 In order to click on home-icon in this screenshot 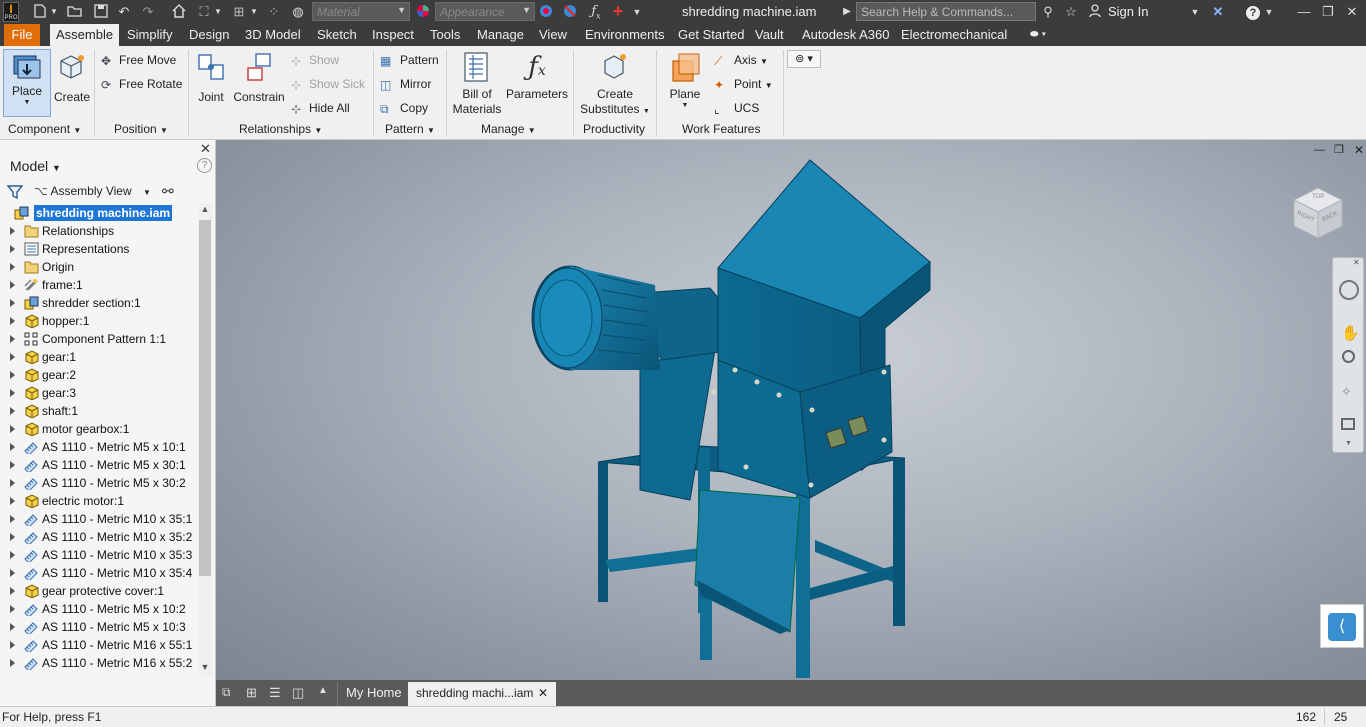, I will do `click(179, 12)`.